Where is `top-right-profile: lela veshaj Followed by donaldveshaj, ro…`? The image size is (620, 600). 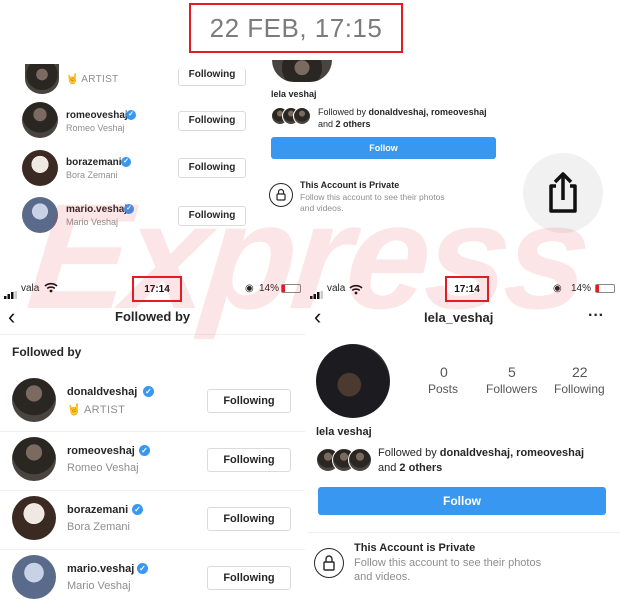 top-right-profile: lela veshaj Followed by donaldveshaj, ro… is located at coordinates (387, 135).